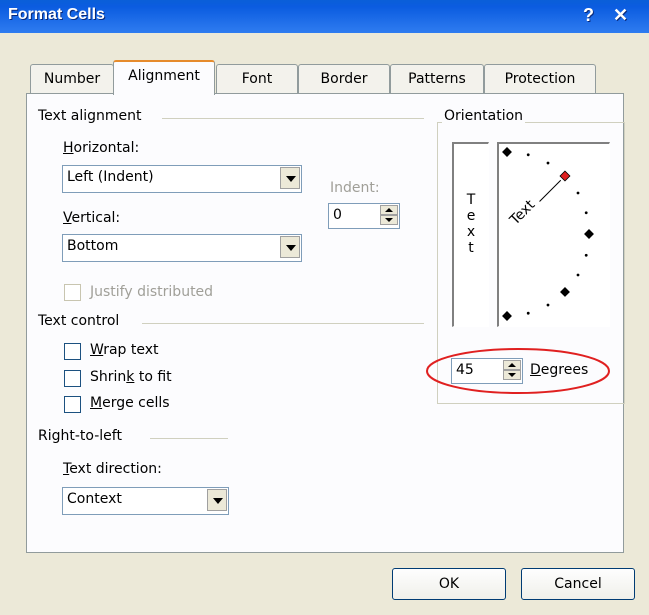  I want to click on tab-patterns: Patterns, so click(437, 78).